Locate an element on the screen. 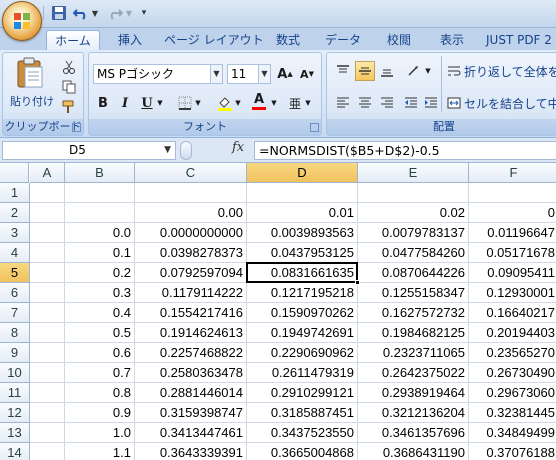  save-icon is located at coordinates (59, 13).